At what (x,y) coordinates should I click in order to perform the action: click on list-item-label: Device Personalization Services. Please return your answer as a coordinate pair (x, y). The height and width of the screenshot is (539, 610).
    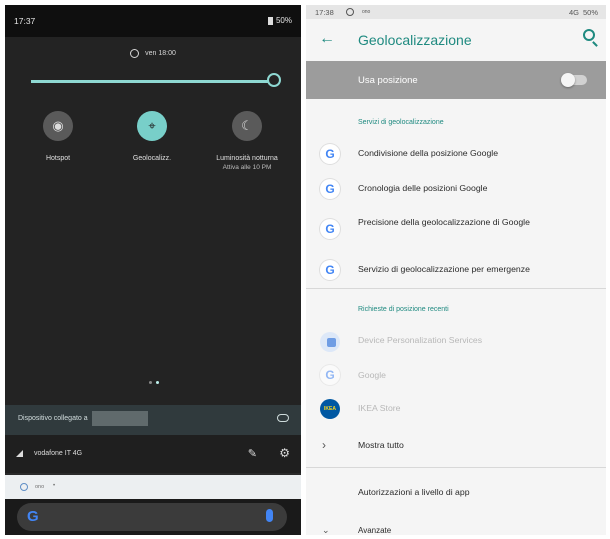
    Looking at the image, I should click on (420, 340).